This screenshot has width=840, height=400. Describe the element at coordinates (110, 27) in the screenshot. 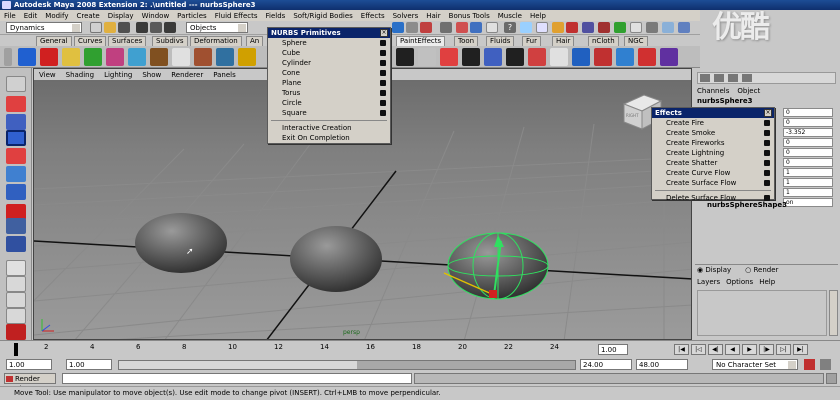

I see `open-scene-icon` at that location.